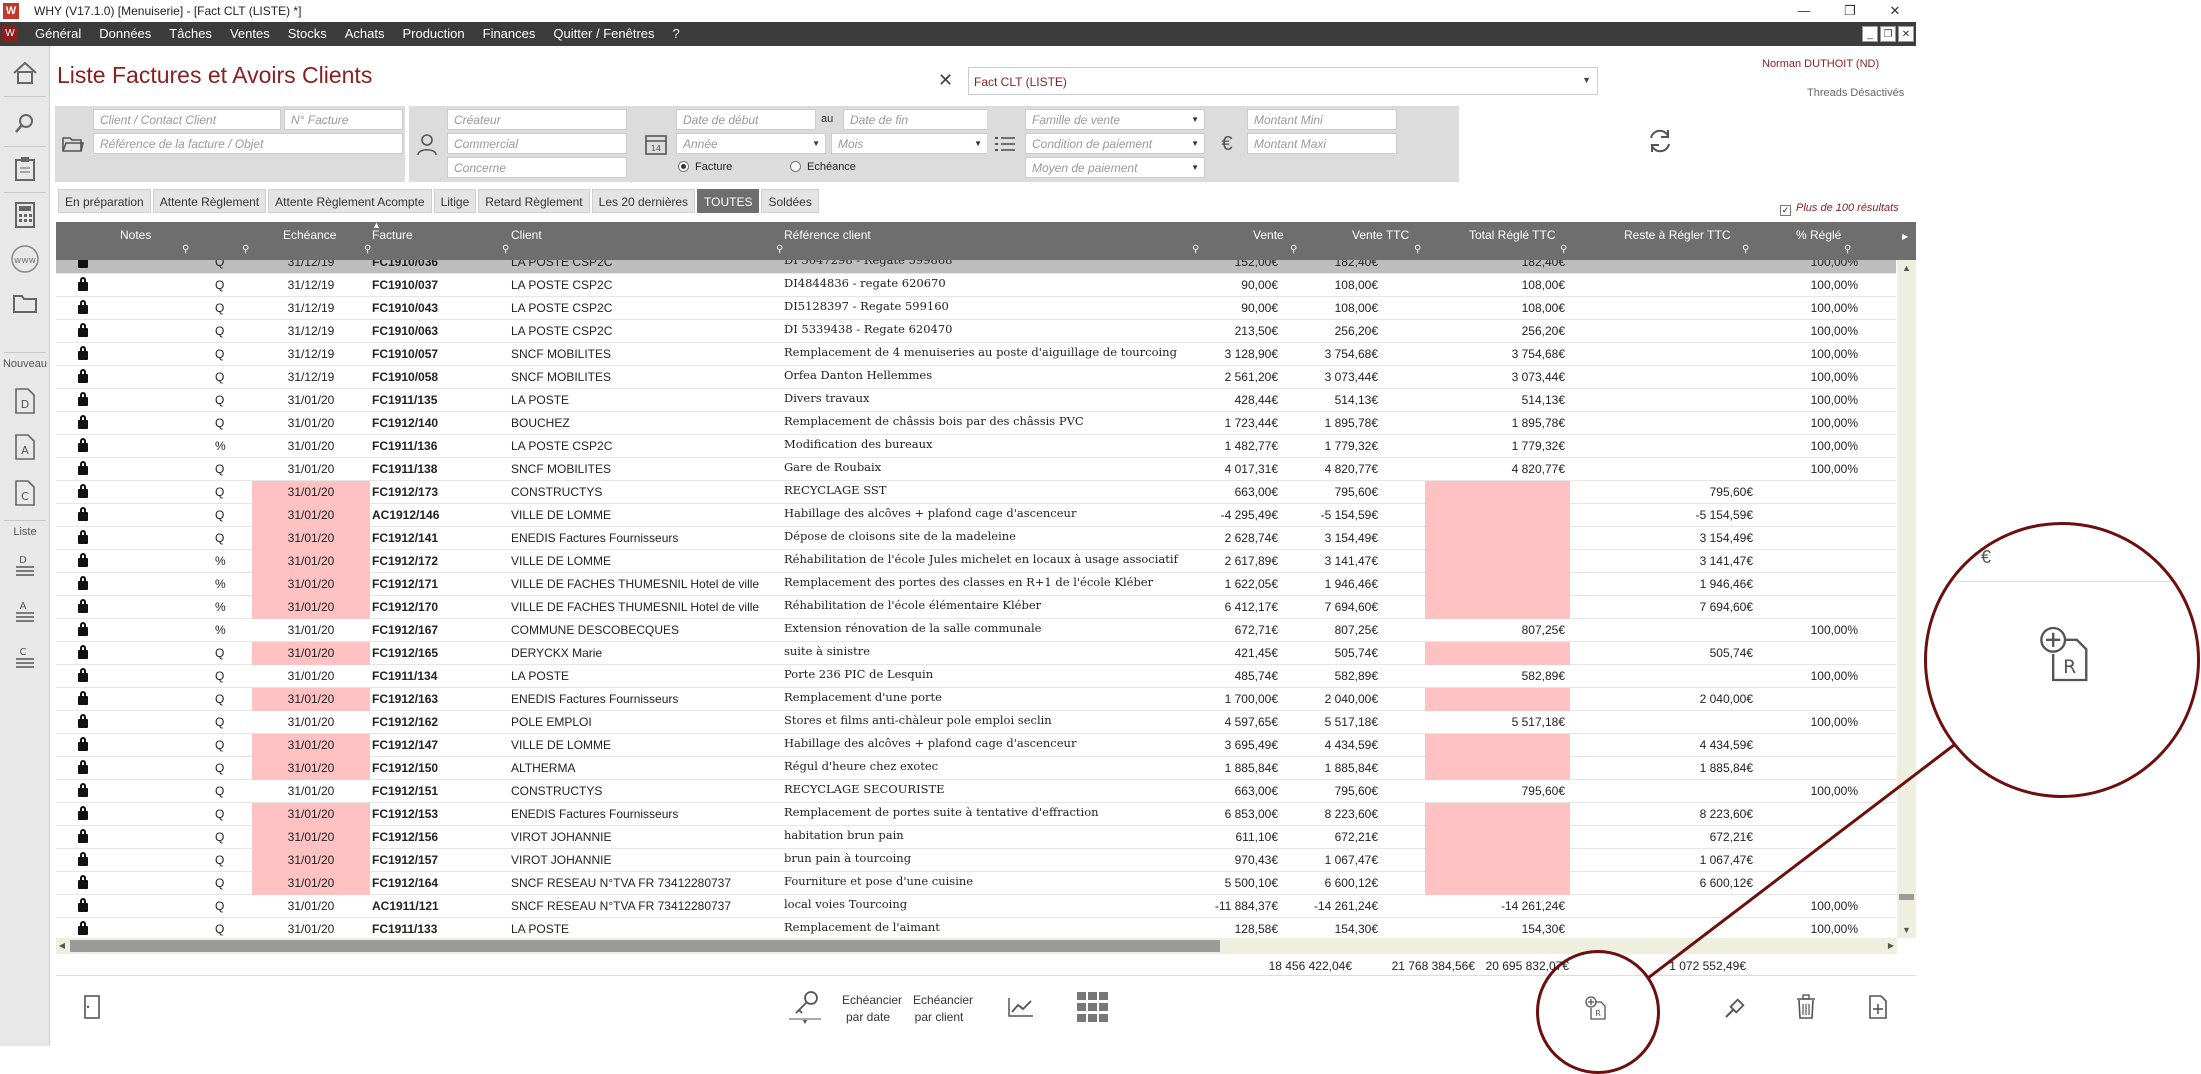 The width and height of the screenshot is (2201, 1074). What do you see at coordinates (1512, 235) in the screenshot?
I see `col-total-paid-ttc: Total Réglé TTC` at bounding box center [1512, 235].